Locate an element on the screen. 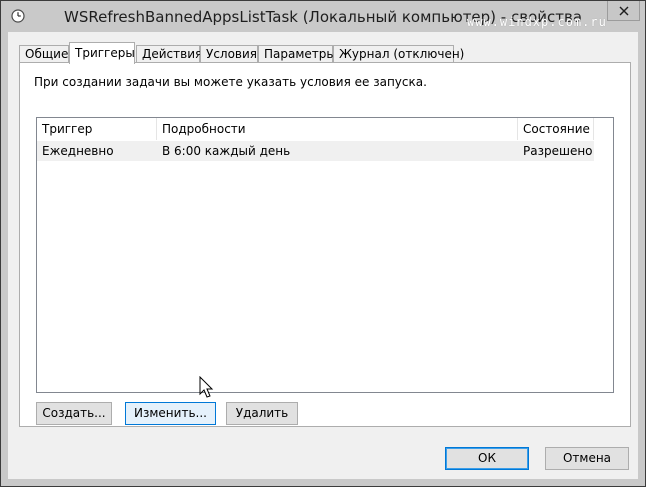 This screenshot has width=646, height=487. tab-actions: Действия is located at coordinates (169, 54).